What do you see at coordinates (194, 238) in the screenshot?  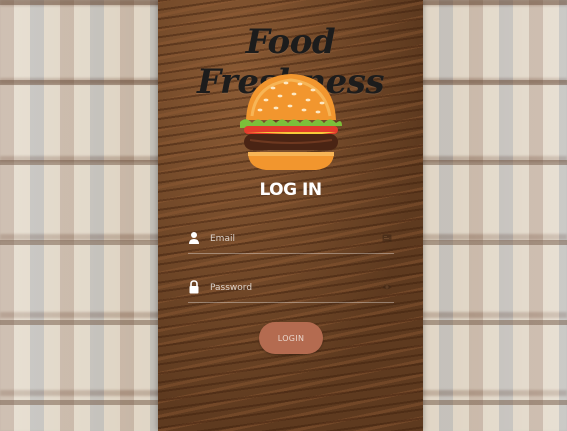 I see `user-icon` at bounding box center [194, 238].